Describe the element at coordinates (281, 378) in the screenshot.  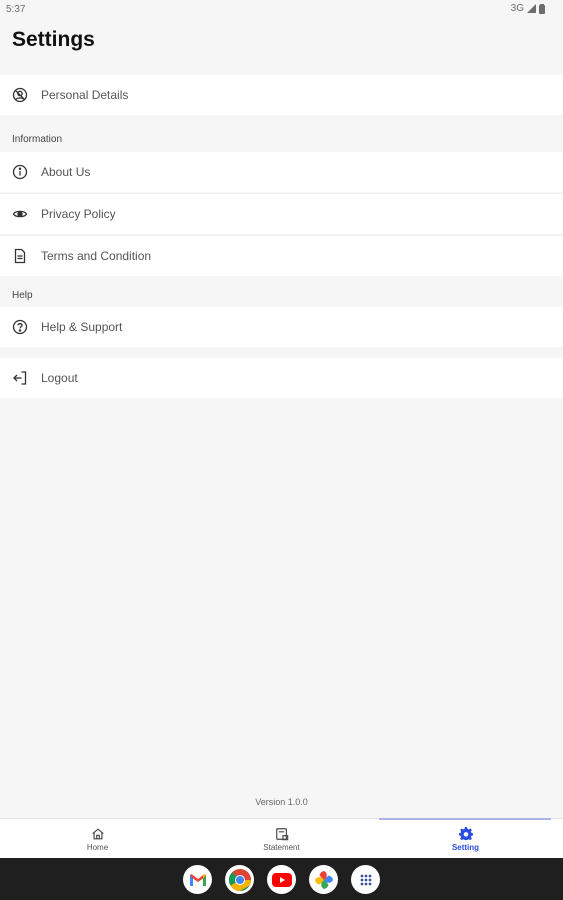
I see `logout-row: Logout` at that location.